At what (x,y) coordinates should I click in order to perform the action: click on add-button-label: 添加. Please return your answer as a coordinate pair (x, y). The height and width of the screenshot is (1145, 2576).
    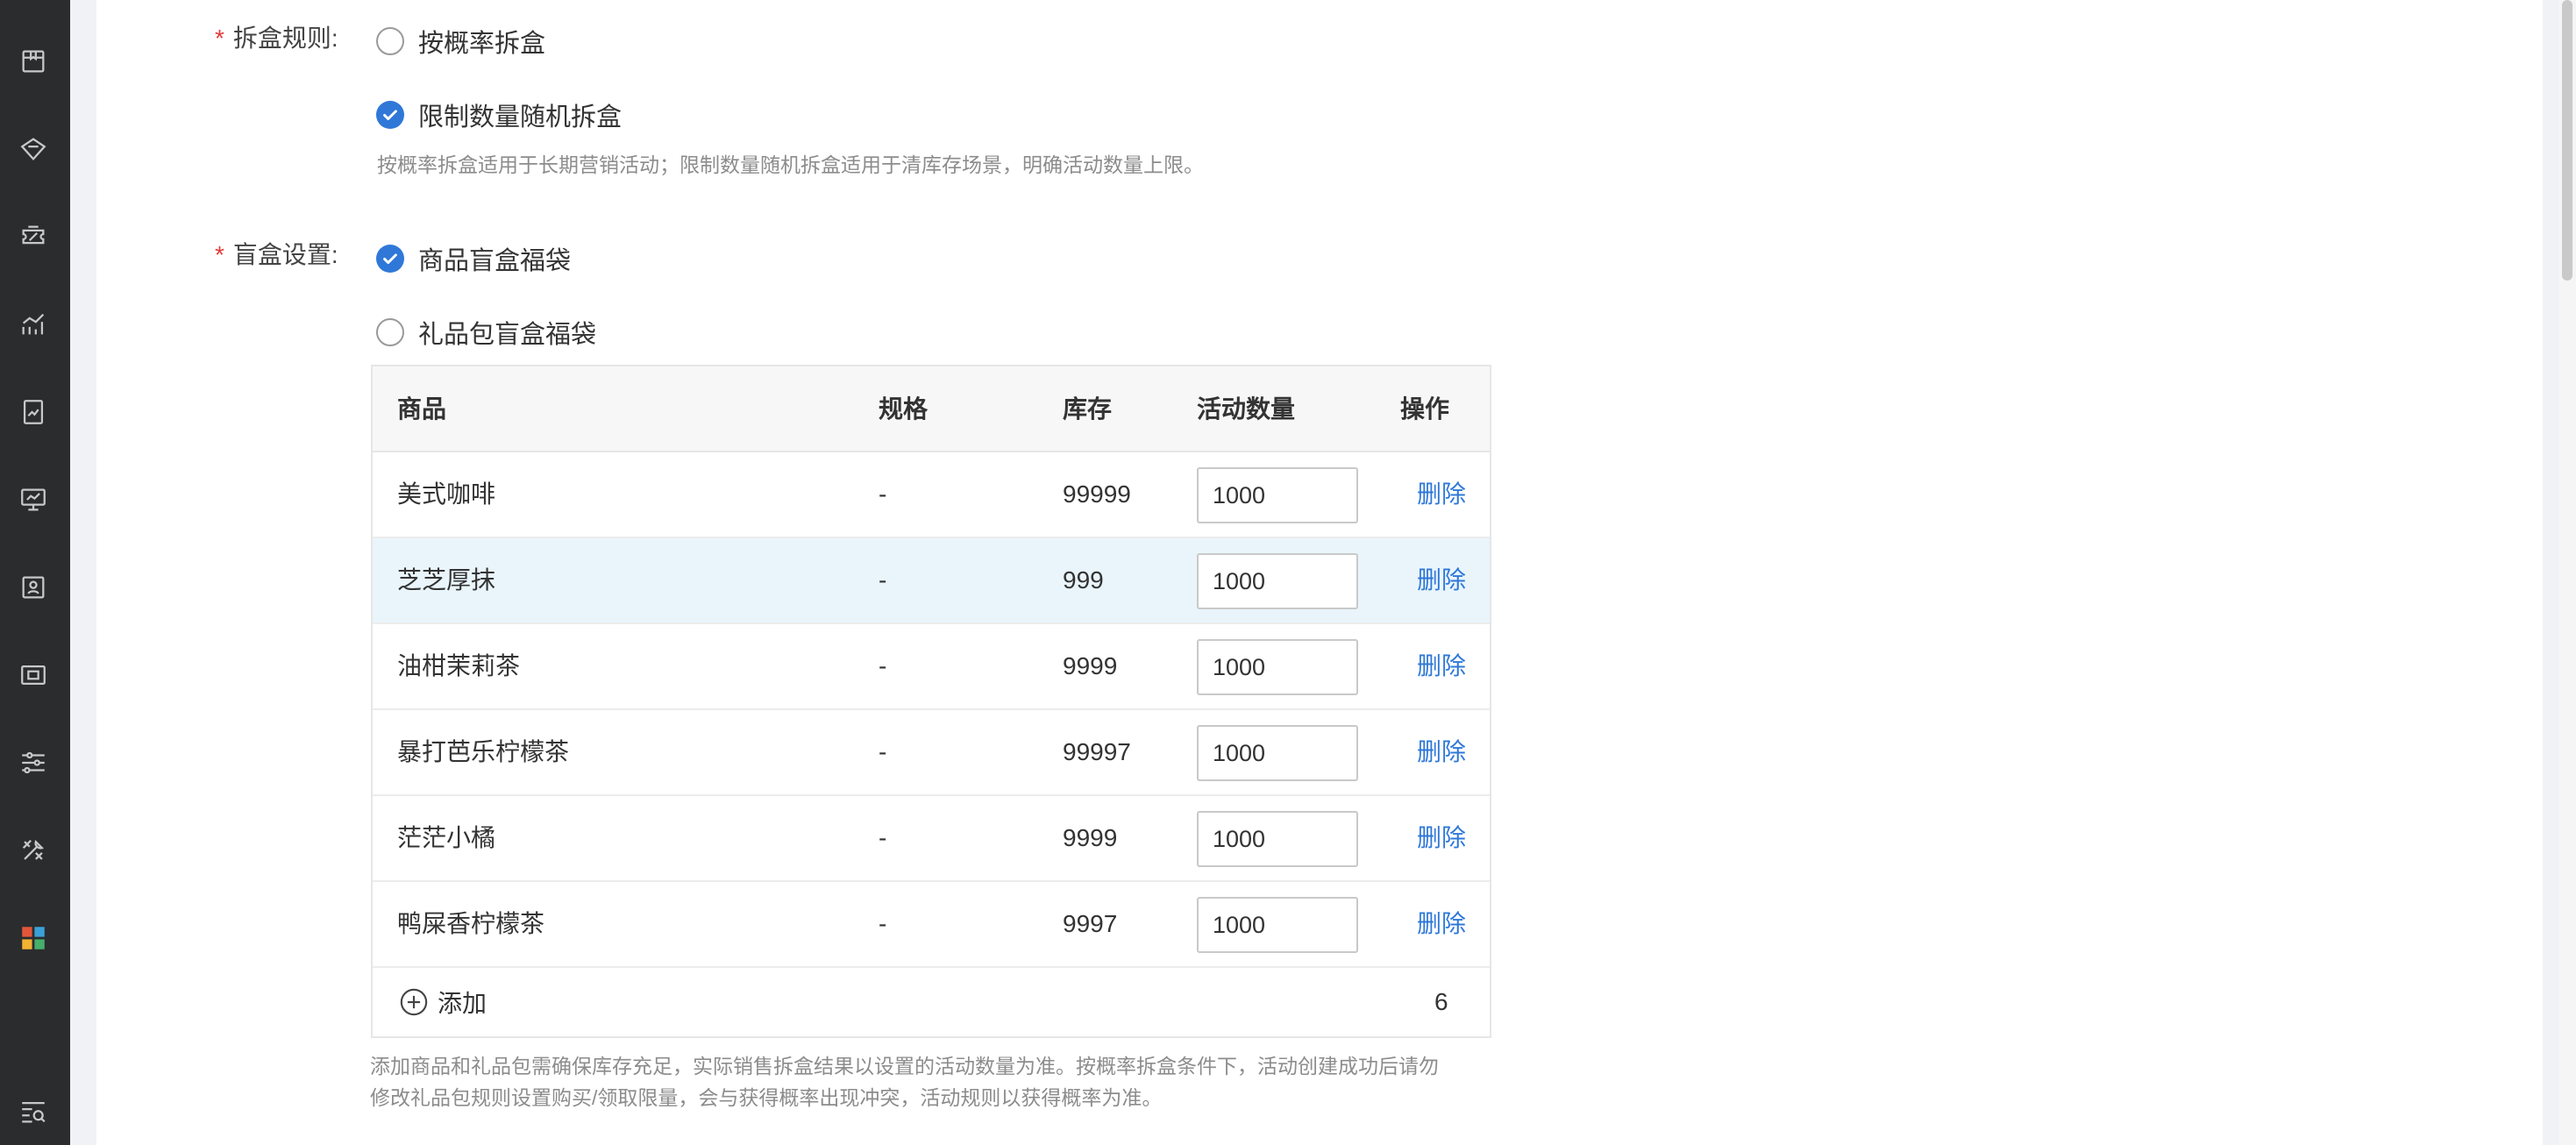
    Looking at the image, I should click on (462, 1003).